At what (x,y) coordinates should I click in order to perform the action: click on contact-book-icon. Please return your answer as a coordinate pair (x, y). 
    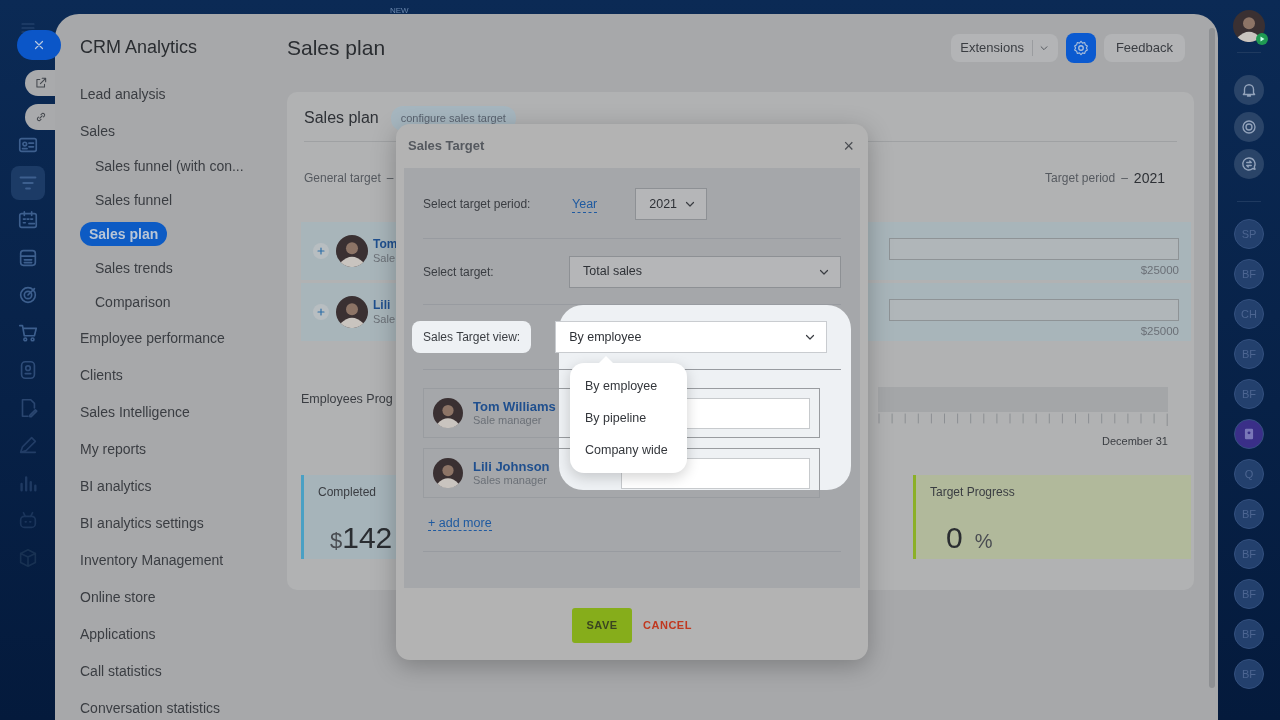
    Looking at the image, I should click on (1249, 434).